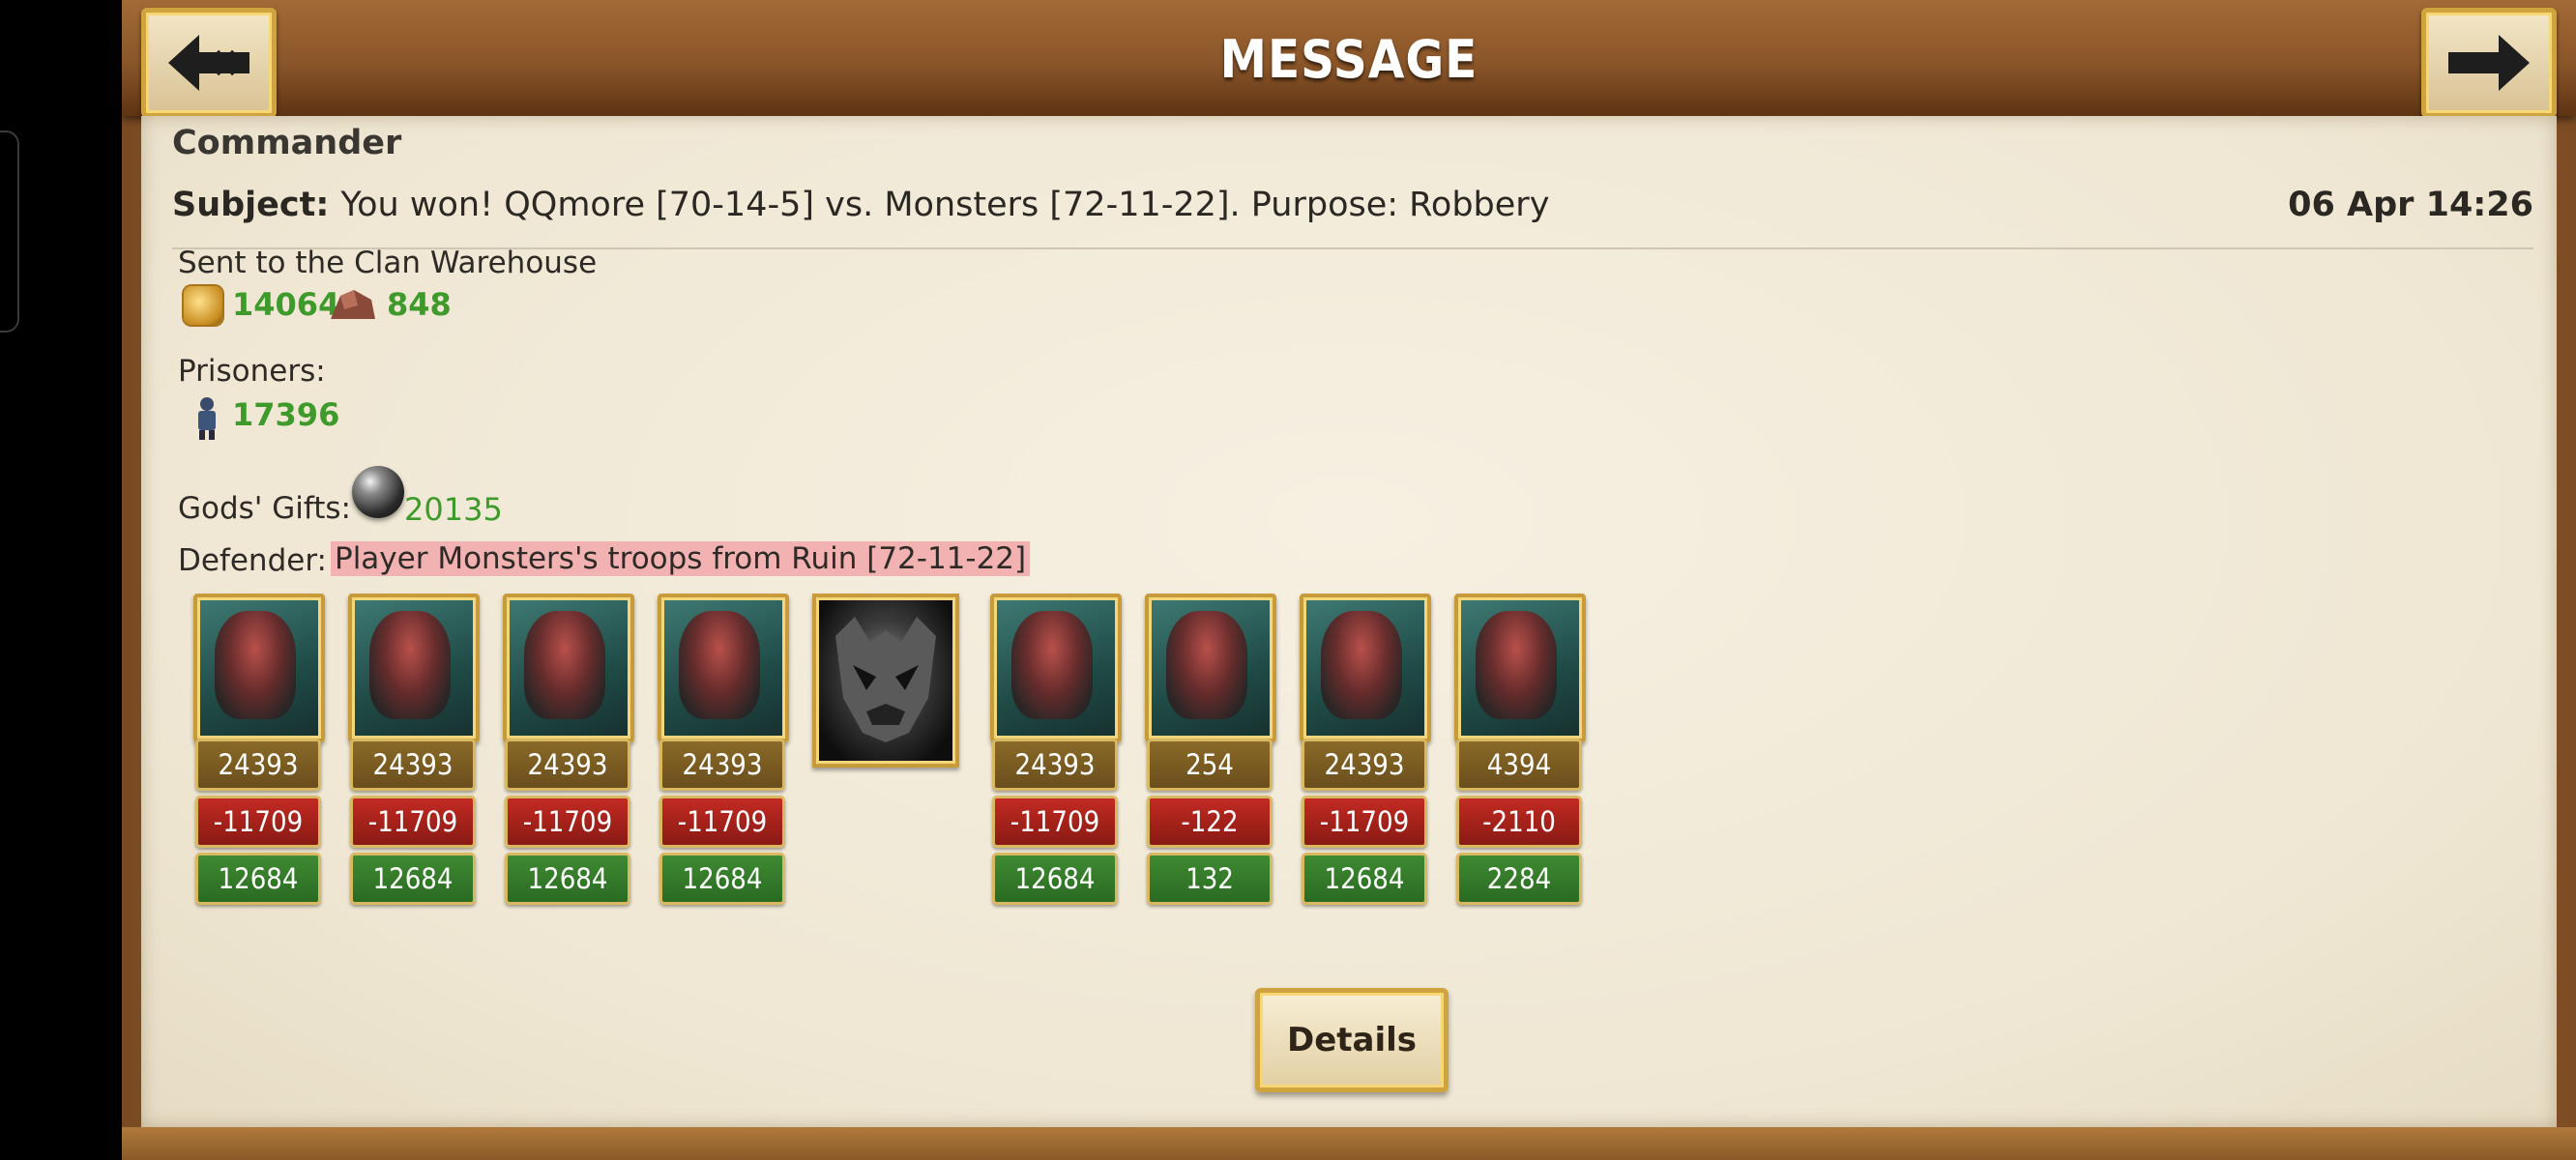 This screenshot has height=1160, width=2576. Describe the element at coordinates (1052, 665) in the screenshot. I see `spiked-beast-icon` at that location.